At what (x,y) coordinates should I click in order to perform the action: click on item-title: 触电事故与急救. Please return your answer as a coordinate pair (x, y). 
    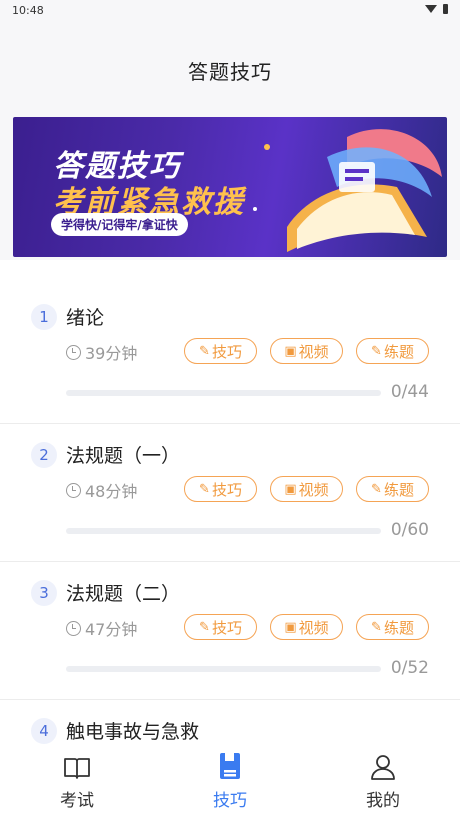
    Looking at the image, I should click on (133, 732).